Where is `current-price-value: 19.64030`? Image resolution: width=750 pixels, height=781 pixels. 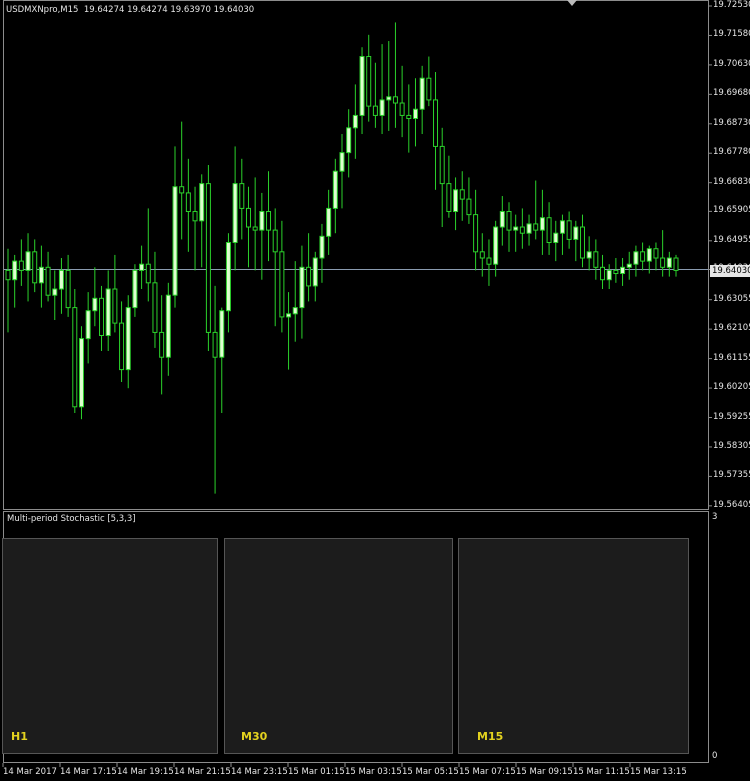 current-price-value: 19.64030 is located at coordinates (731, 271).